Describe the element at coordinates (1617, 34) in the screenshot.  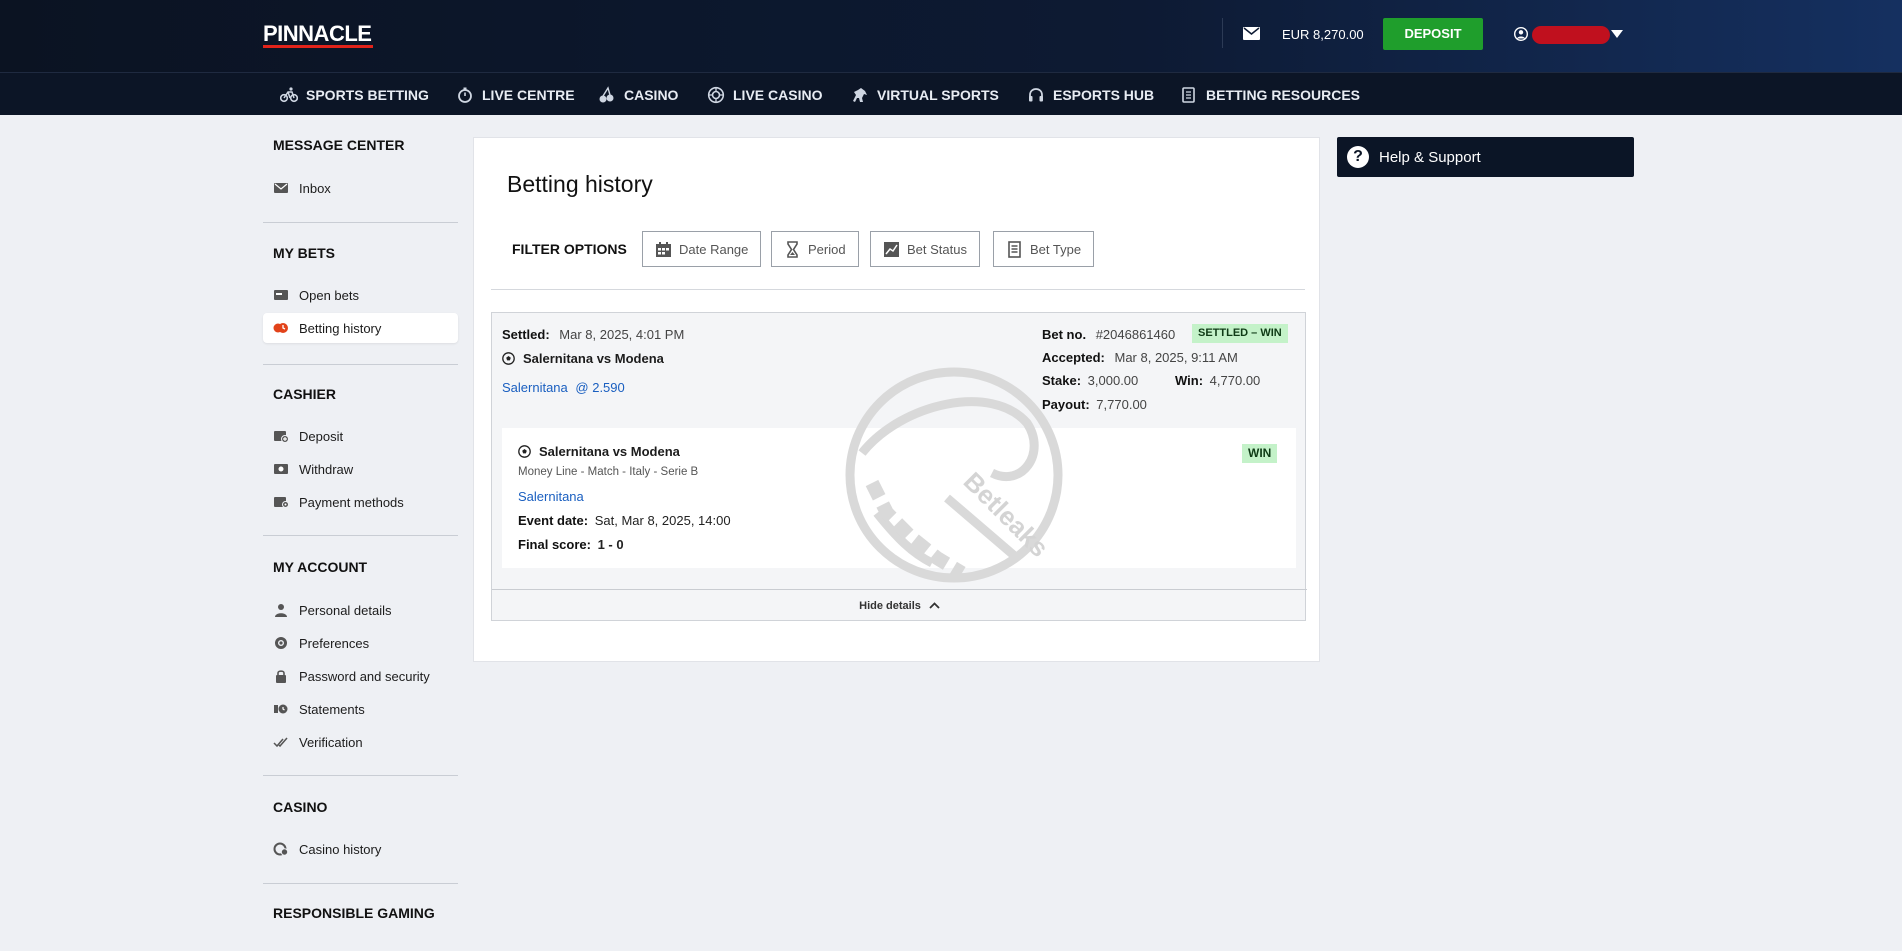
I see `chevron-down-icon` at that location.